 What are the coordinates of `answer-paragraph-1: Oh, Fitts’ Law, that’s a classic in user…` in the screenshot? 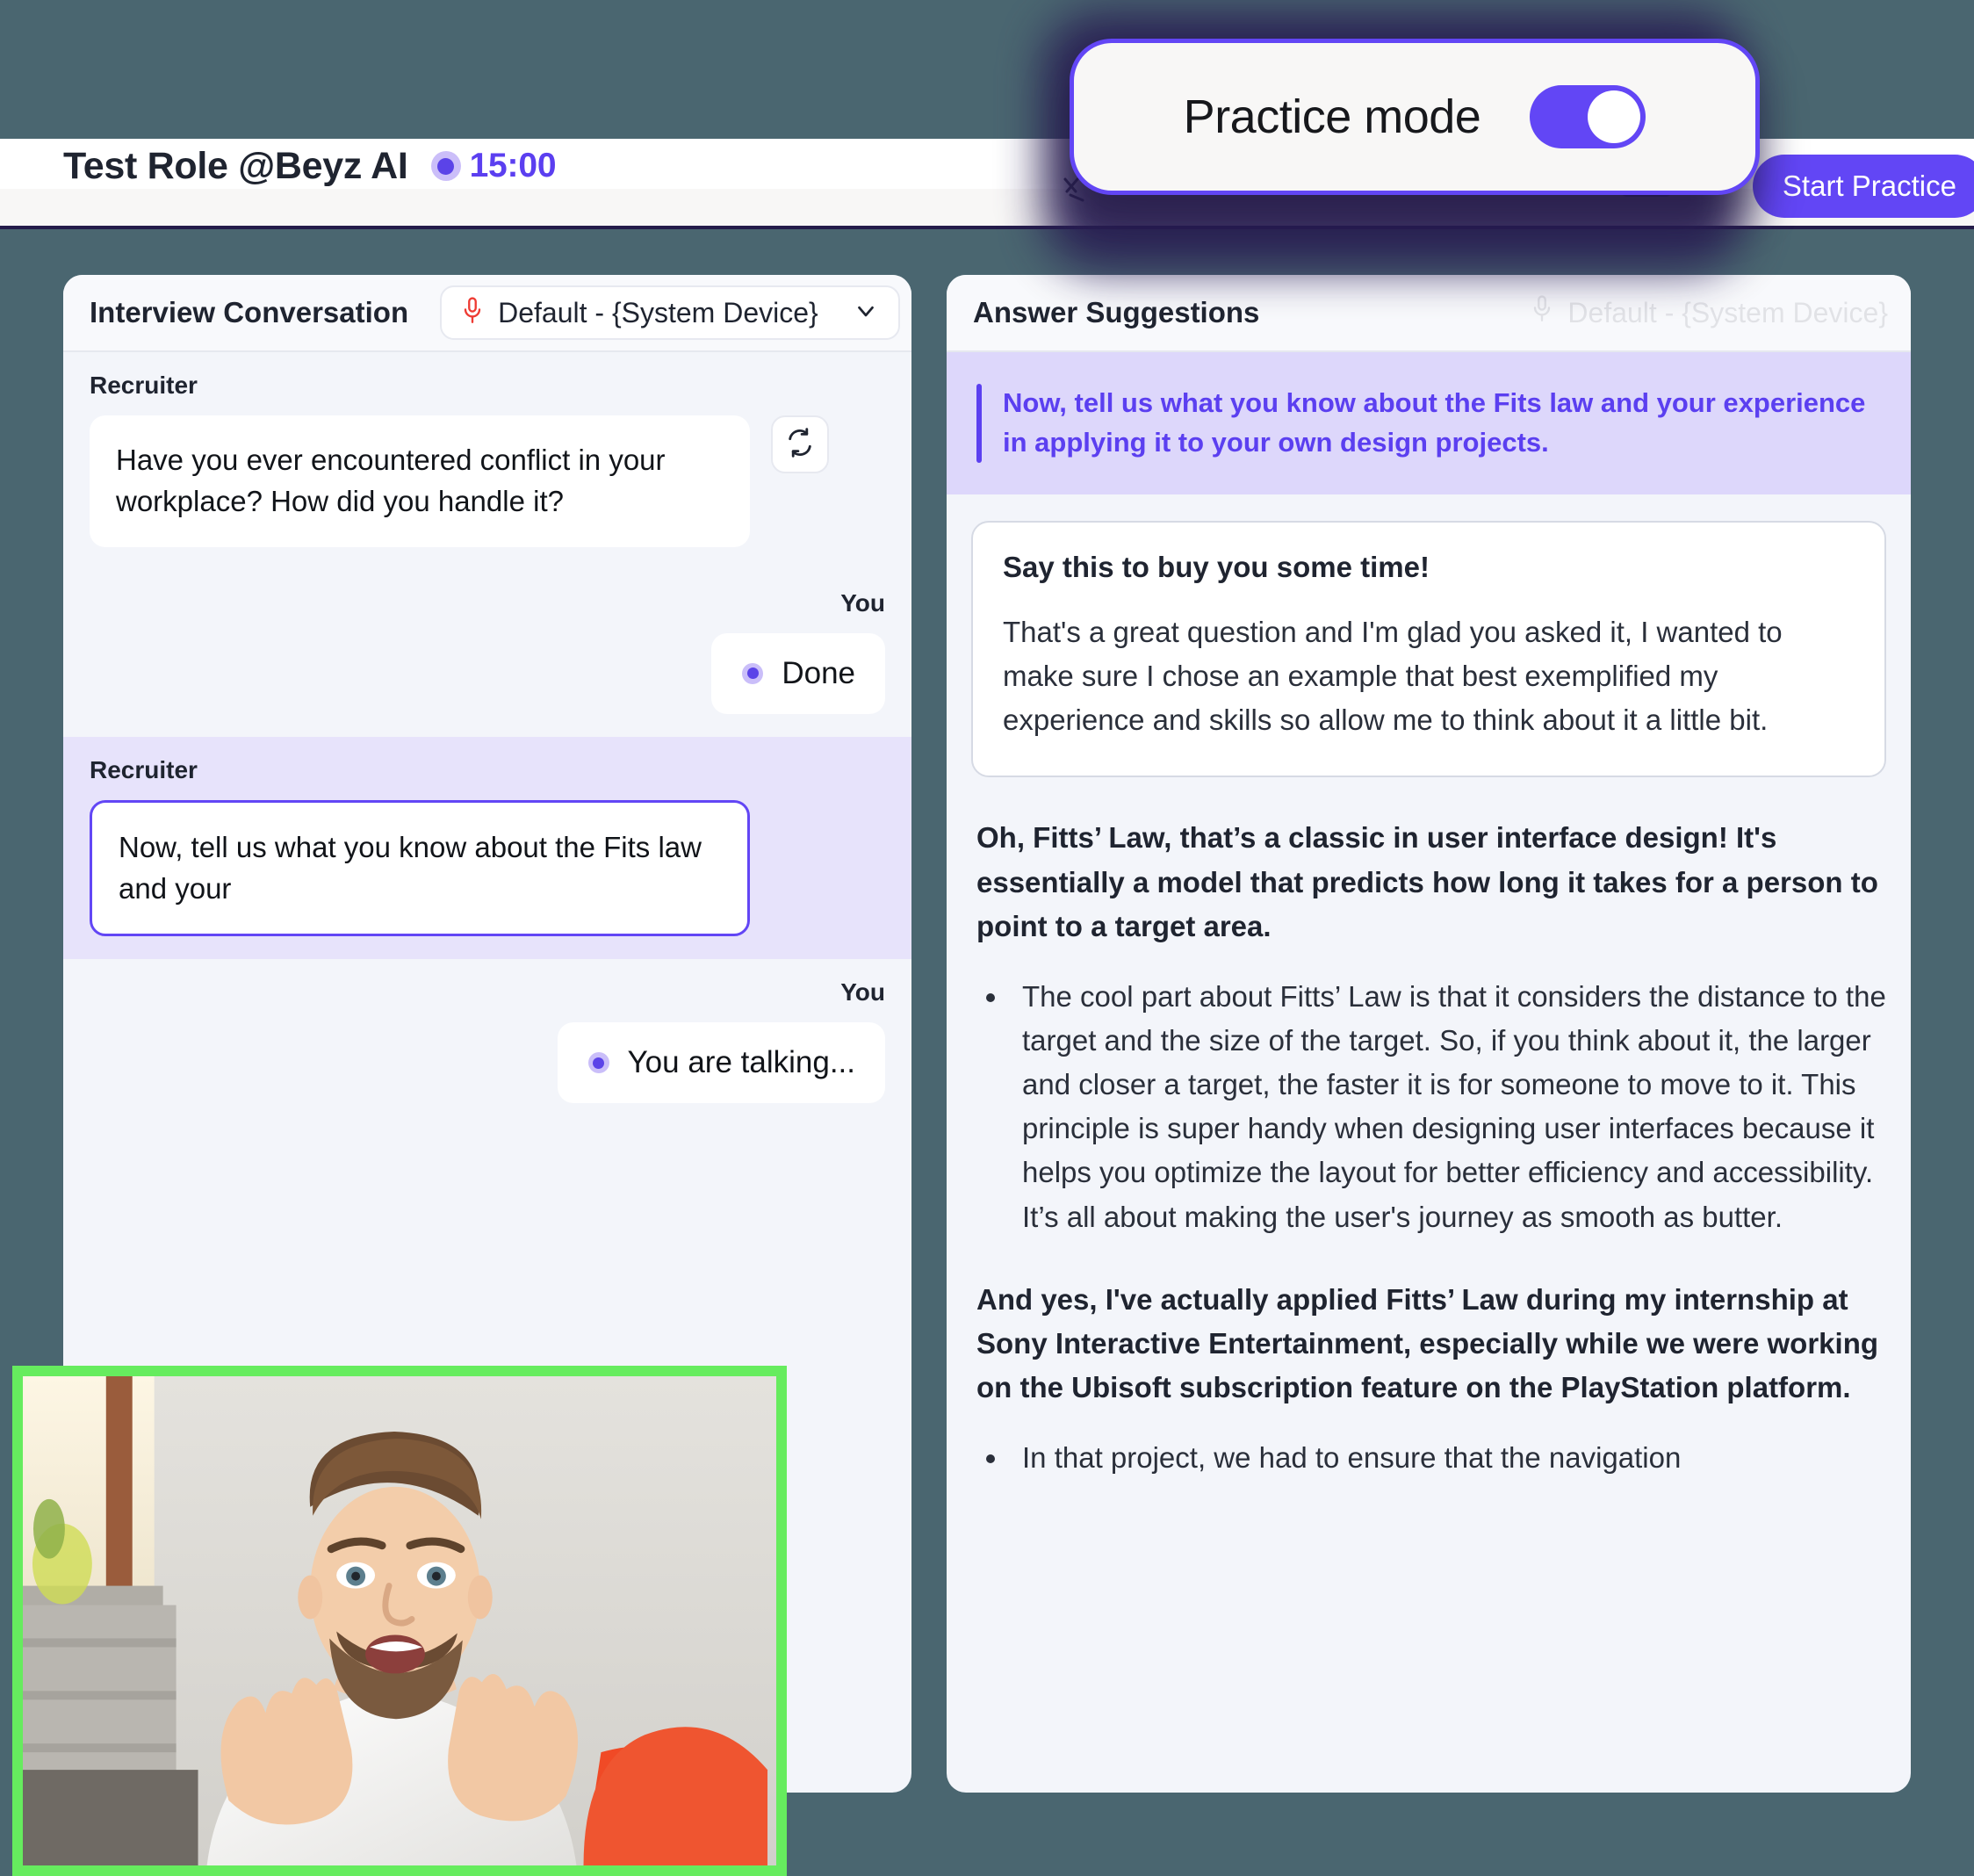 It's located at (1427, 882).